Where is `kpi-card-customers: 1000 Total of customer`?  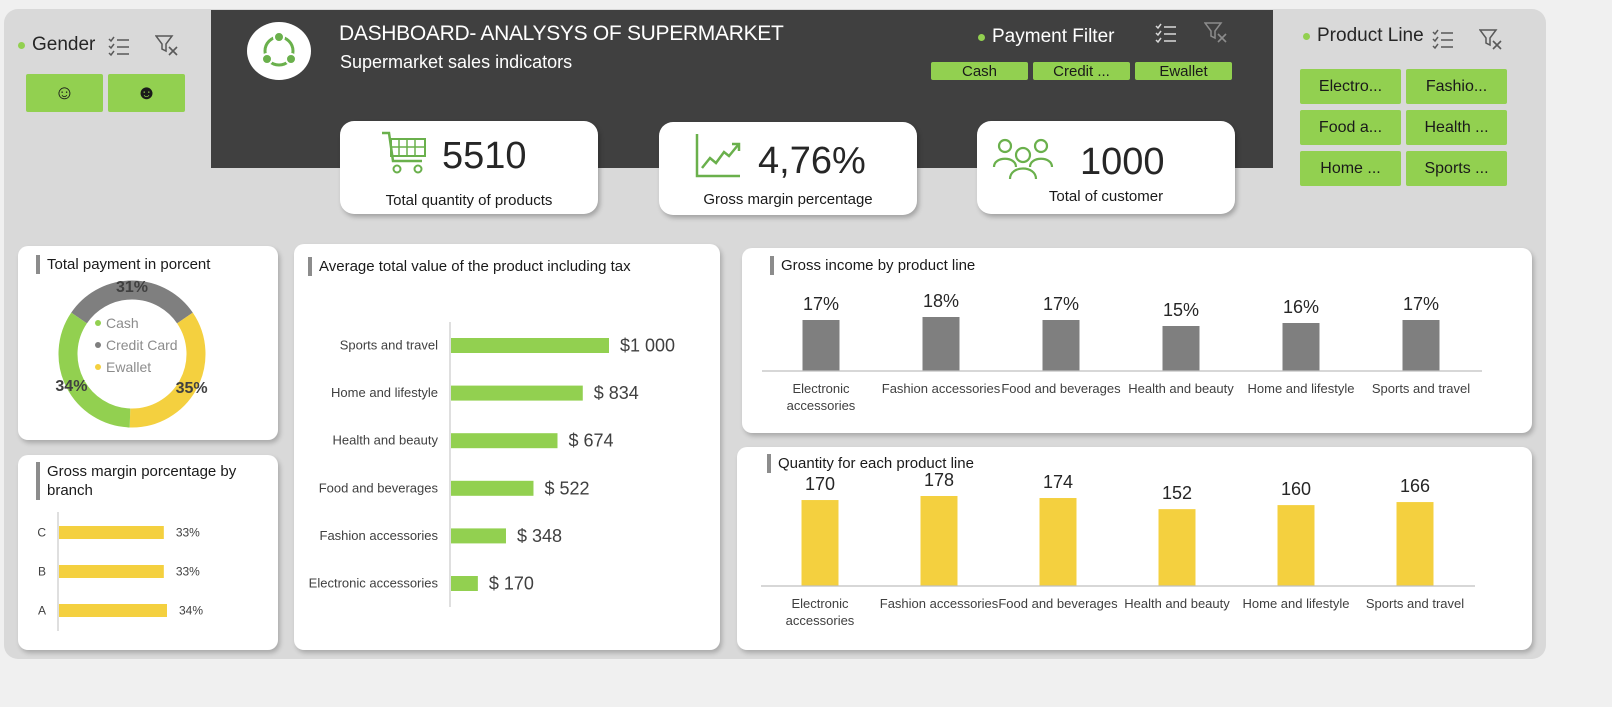 kpi-card-customers: 1000 Total of customer is located at coordinates (1106, 167).